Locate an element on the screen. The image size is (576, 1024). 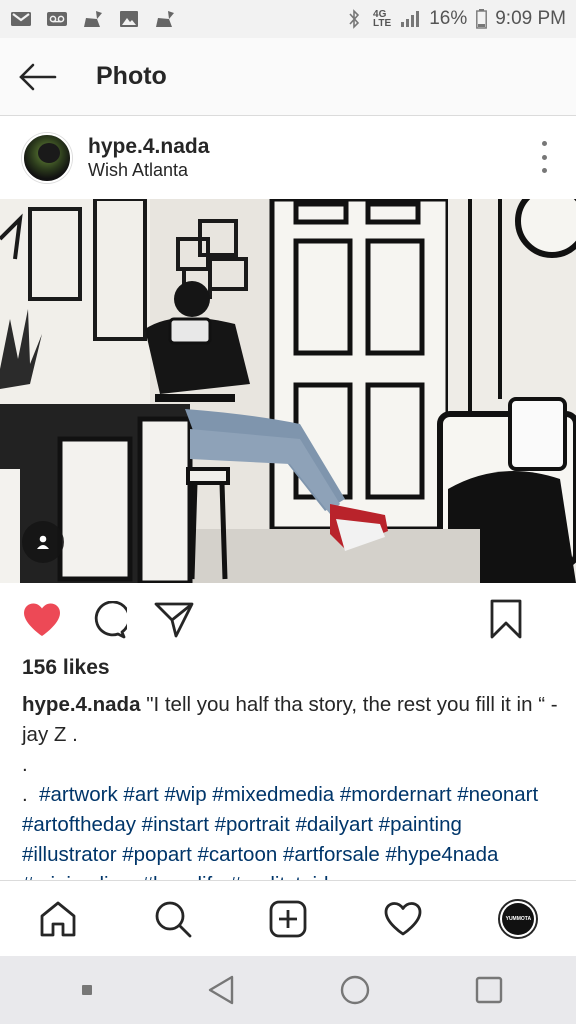
system-nav-bar is located at coordinates (288, 990).